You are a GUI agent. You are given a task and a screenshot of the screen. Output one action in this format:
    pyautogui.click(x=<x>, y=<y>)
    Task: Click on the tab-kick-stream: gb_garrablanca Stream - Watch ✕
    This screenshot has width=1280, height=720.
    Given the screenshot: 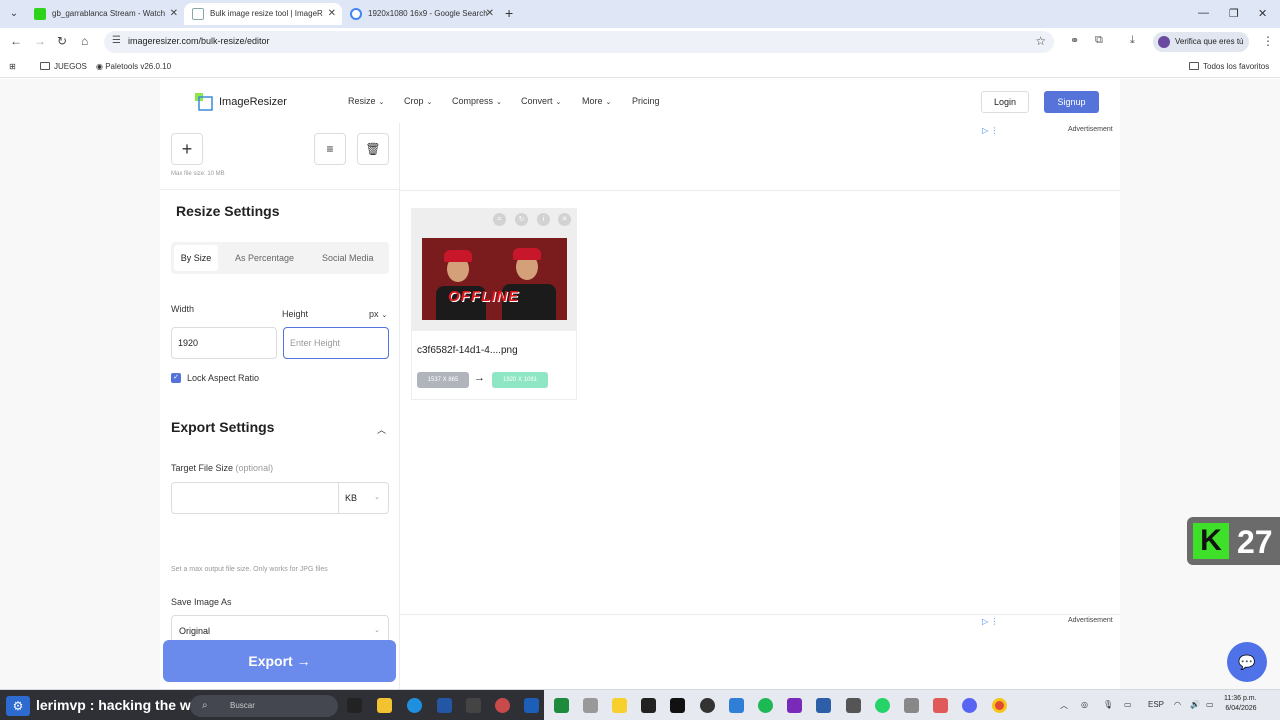 What is the action you would take?
    pyautogui.click(x=105, y=14)
    